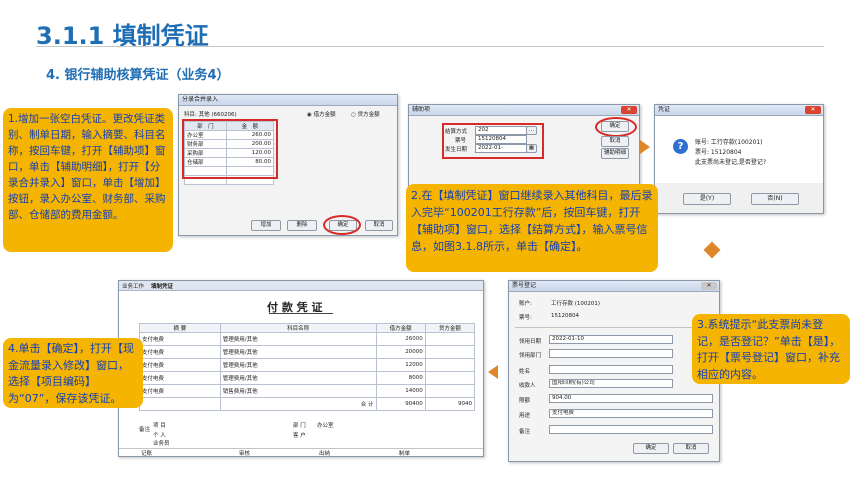 The width and height of the screenshot is (860, 484). What do you see at coordinates (400, 352) in the screenshot?
I see `debit-cell: 20000` at bounding box center [400, 352].